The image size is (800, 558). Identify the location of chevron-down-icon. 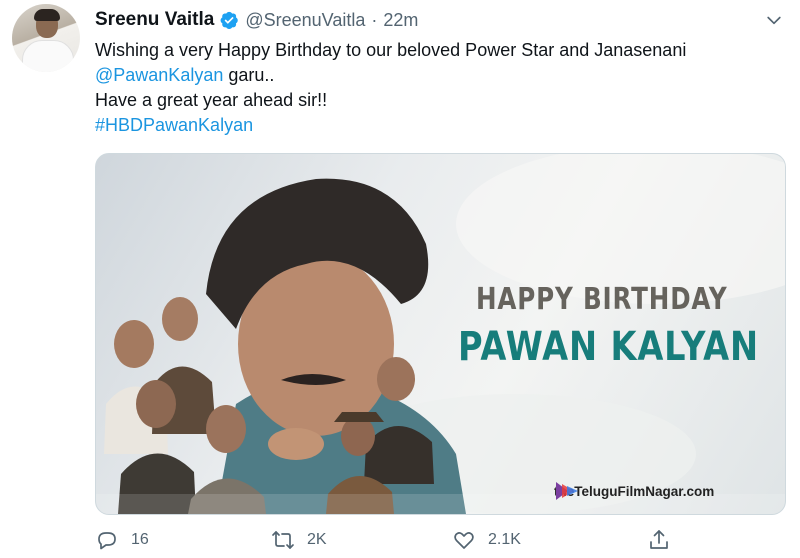
(774, 20).